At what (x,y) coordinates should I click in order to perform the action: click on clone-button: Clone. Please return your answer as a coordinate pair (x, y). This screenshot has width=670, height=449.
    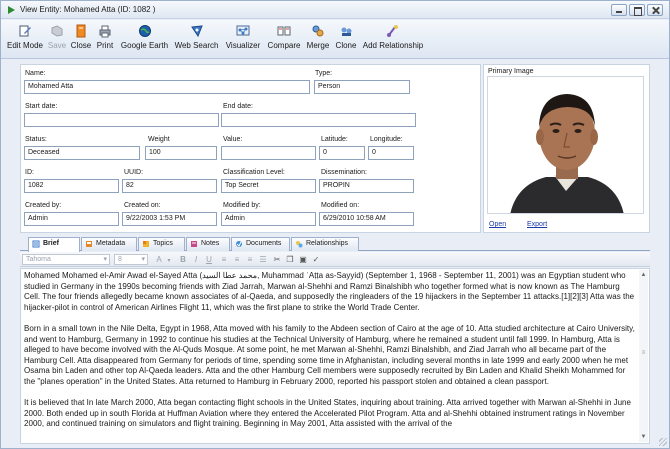
    Looking at the image, I should click on (346, 39).